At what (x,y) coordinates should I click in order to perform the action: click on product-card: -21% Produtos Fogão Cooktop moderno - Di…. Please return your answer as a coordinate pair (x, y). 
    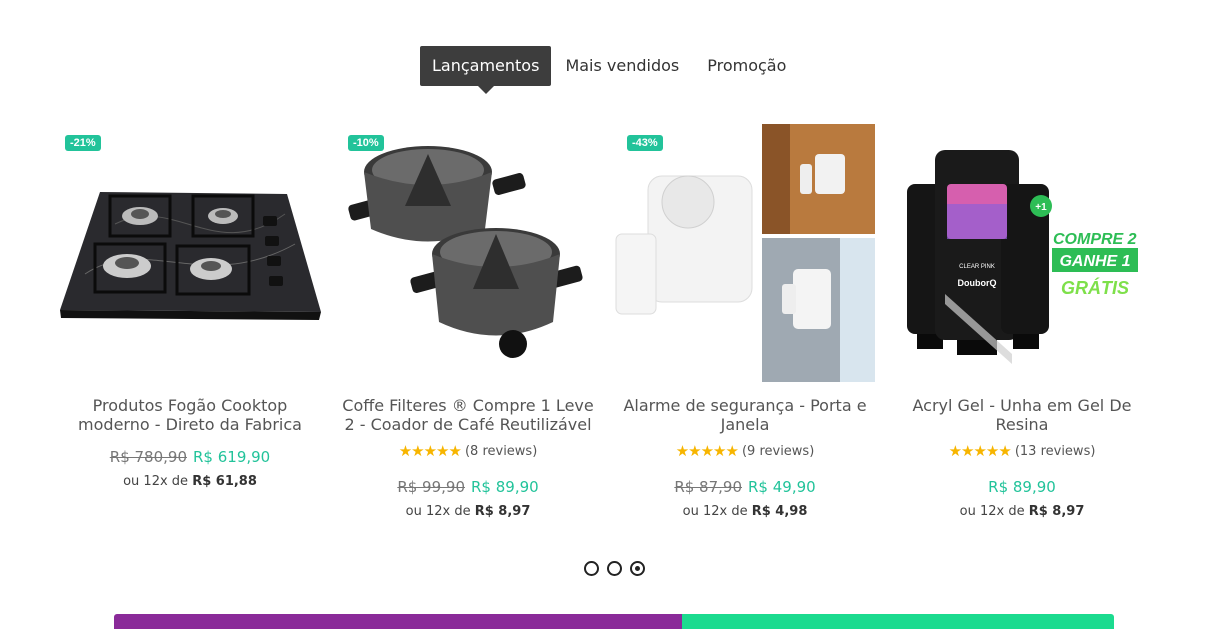
    Looking at the image, I should click on (190, 306).